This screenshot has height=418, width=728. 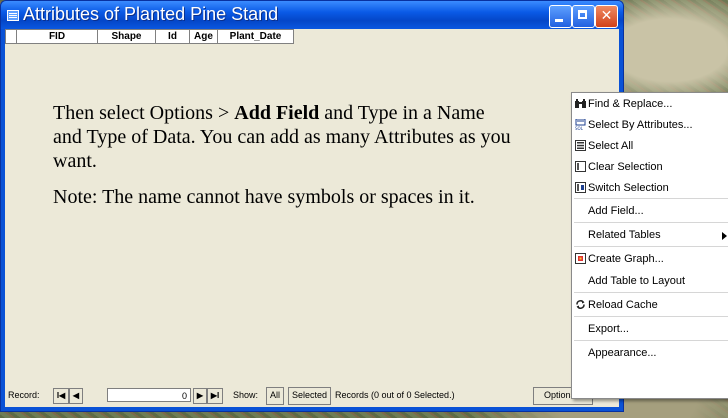 I want to click on close-icon: ✕, so click(x=606, y=16).